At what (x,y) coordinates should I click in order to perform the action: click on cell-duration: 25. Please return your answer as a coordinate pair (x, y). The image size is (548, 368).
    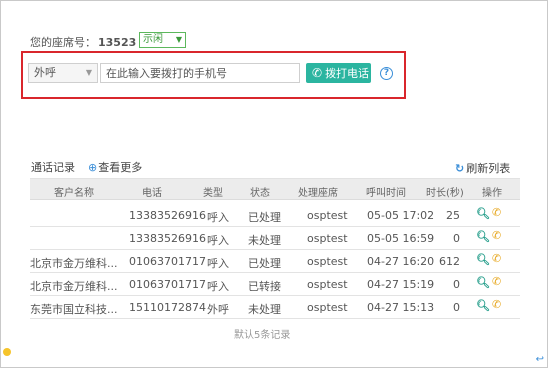
    Looking at the image, I should click on (453, 215).